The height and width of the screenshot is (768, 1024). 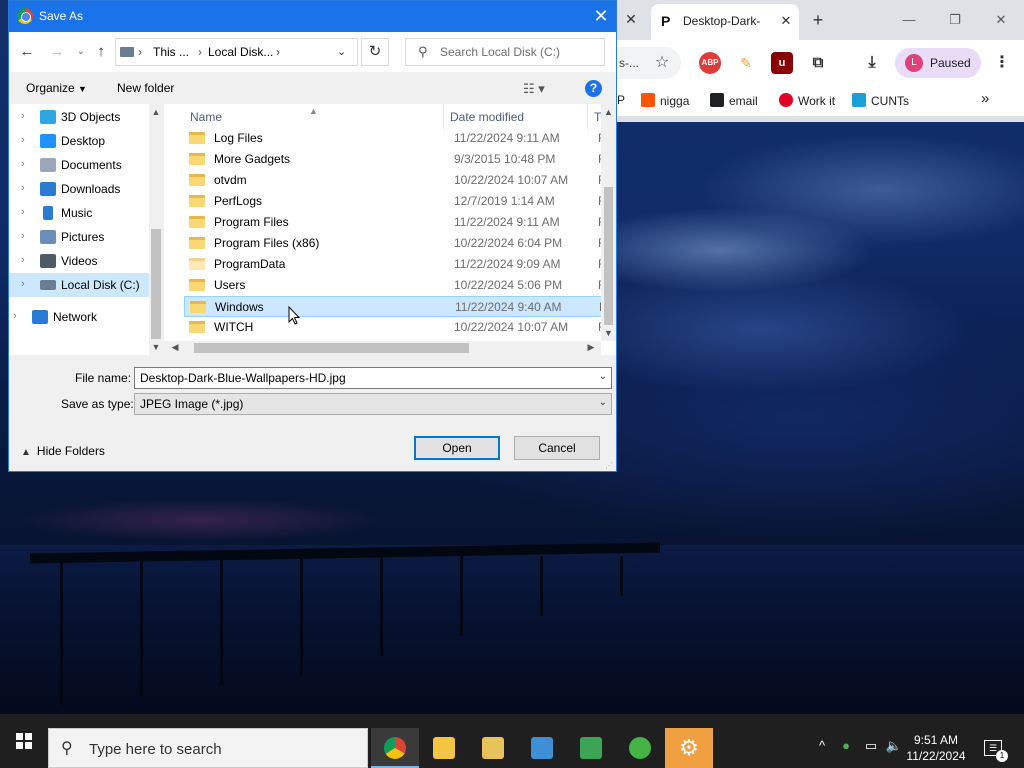 What do you see at coordinates (444, 748) in the screenshot?
I see `taskbar-app-file-explorer` at bounding box center [444, 748].